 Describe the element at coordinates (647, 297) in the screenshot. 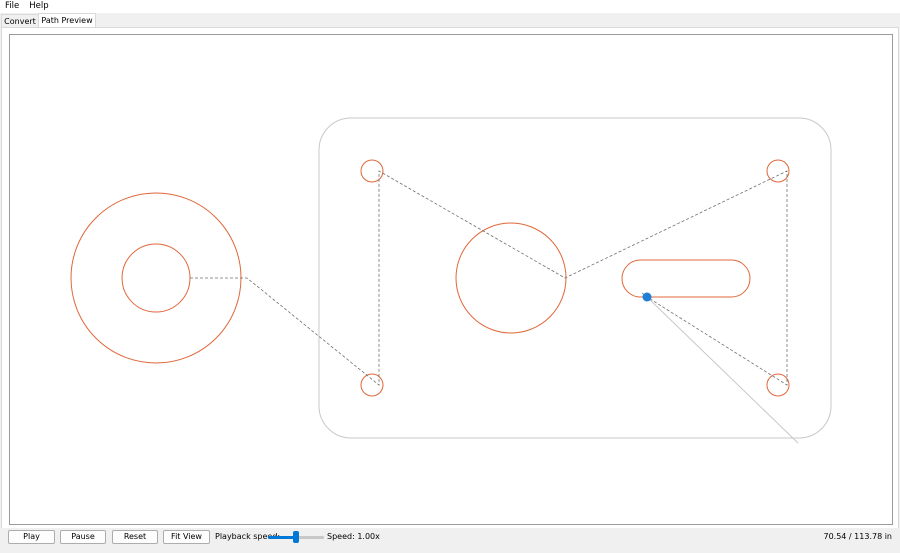

I see `tool-position-marker` at that location.